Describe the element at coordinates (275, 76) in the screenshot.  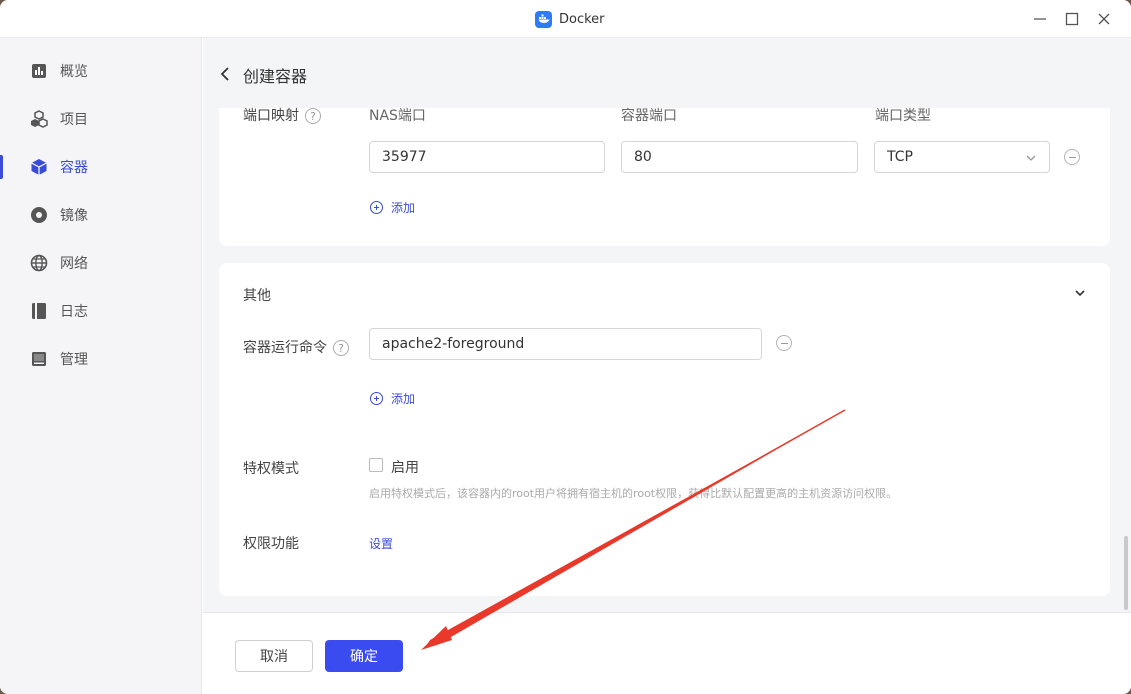
I see `page-title: 创建容器` at that location.